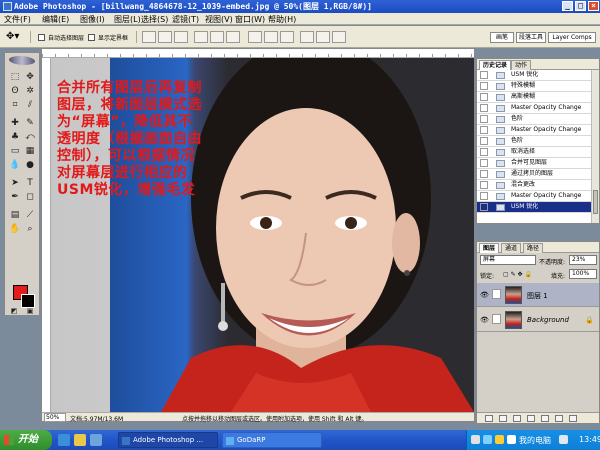 This screenshot has width=600, height=450. I want to click on folder-icon, so click(80, 440).